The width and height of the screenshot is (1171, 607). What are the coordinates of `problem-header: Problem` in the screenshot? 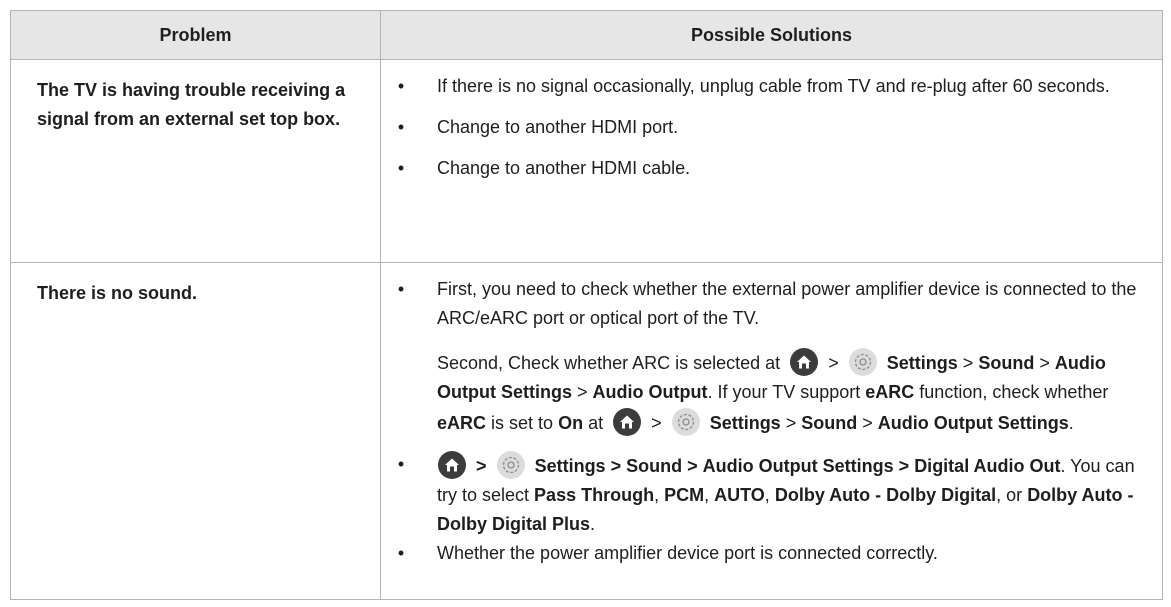 It's located at (195, 35).